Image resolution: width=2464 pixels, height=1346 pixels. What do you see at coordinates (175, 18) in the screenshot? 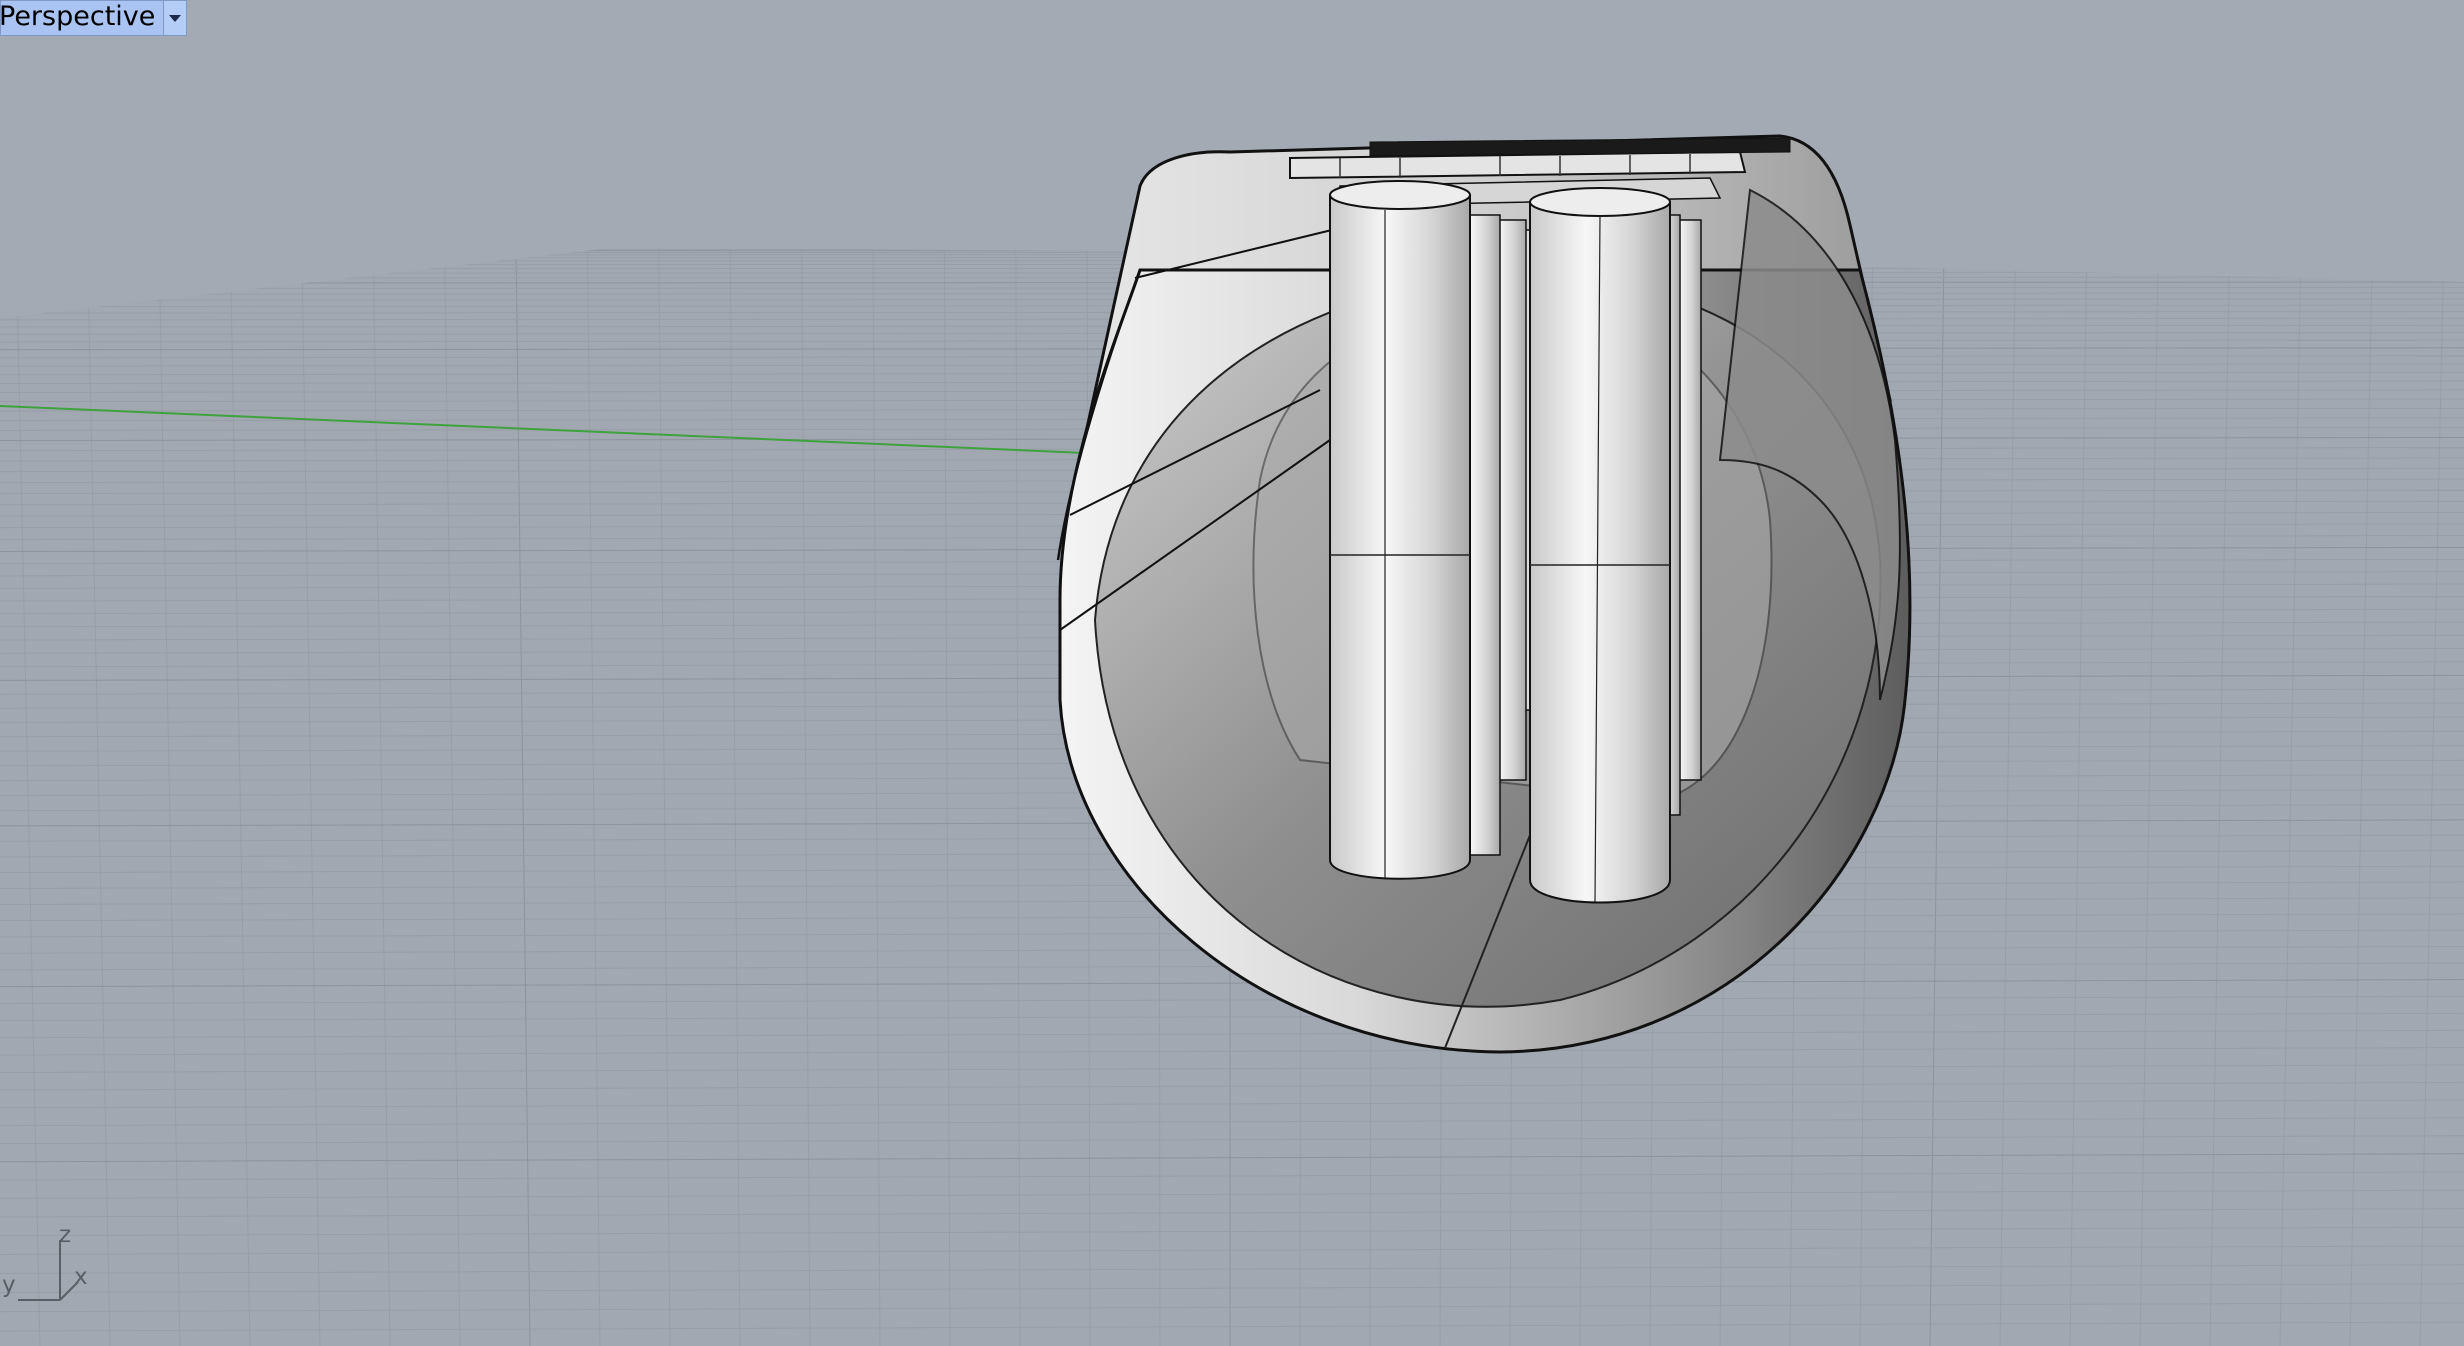
I see `chevron-down-icon` at bounding box center [175, 18].